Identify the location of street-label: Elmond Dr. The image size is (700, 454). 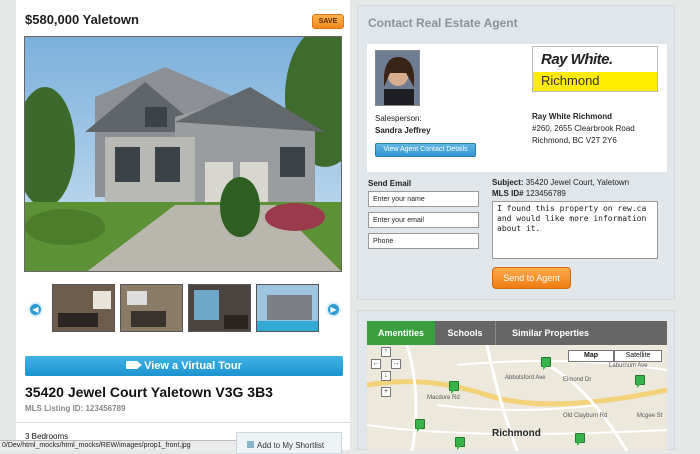
(577, 380).